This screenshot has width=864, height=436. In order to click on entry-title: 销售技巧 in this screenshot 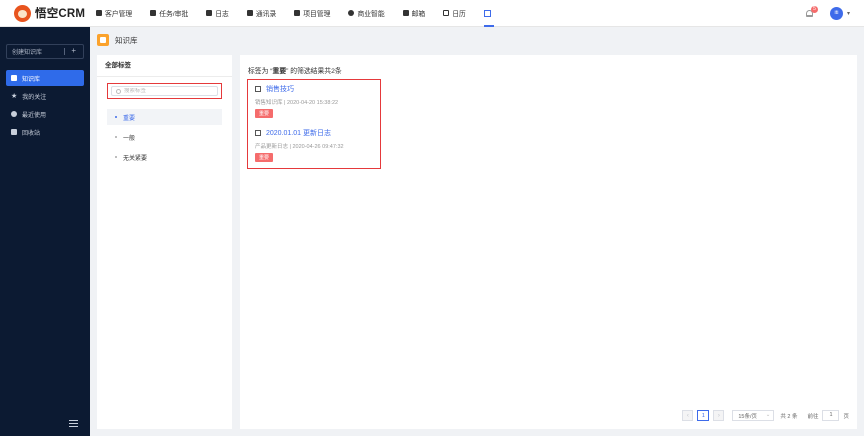, I will do `click(280, 89)`.